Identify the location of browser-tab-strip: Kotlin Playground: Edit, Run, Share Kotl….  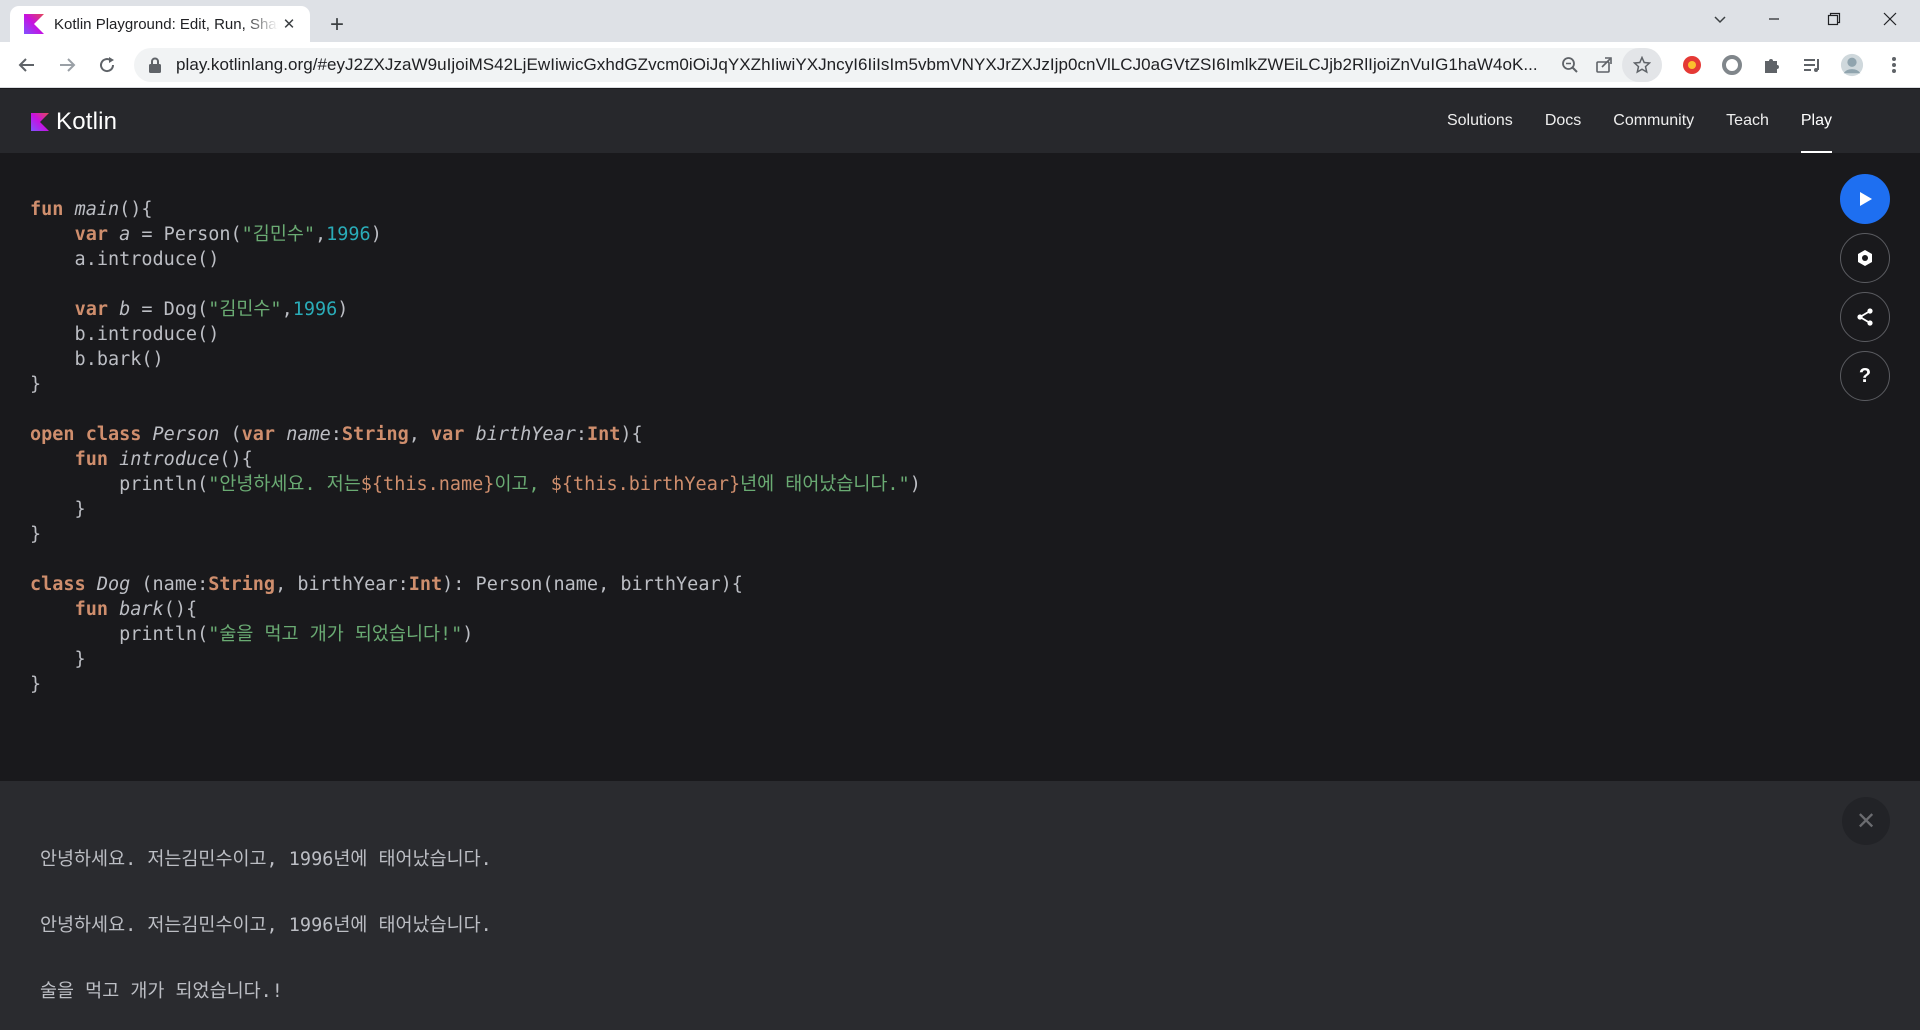
(960, 21).